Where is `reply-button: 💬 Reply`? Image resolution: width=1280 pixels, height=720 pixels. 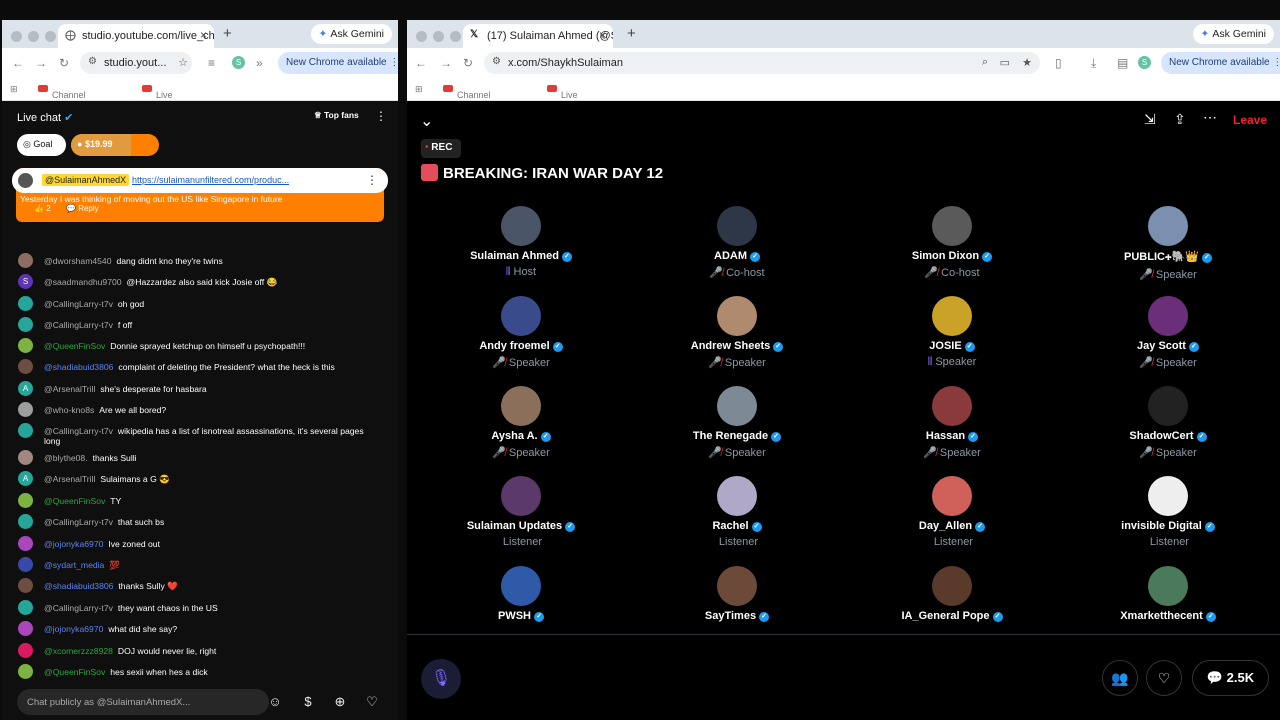
reply-button: 💬 Reply is located at coordinates (82, 208).